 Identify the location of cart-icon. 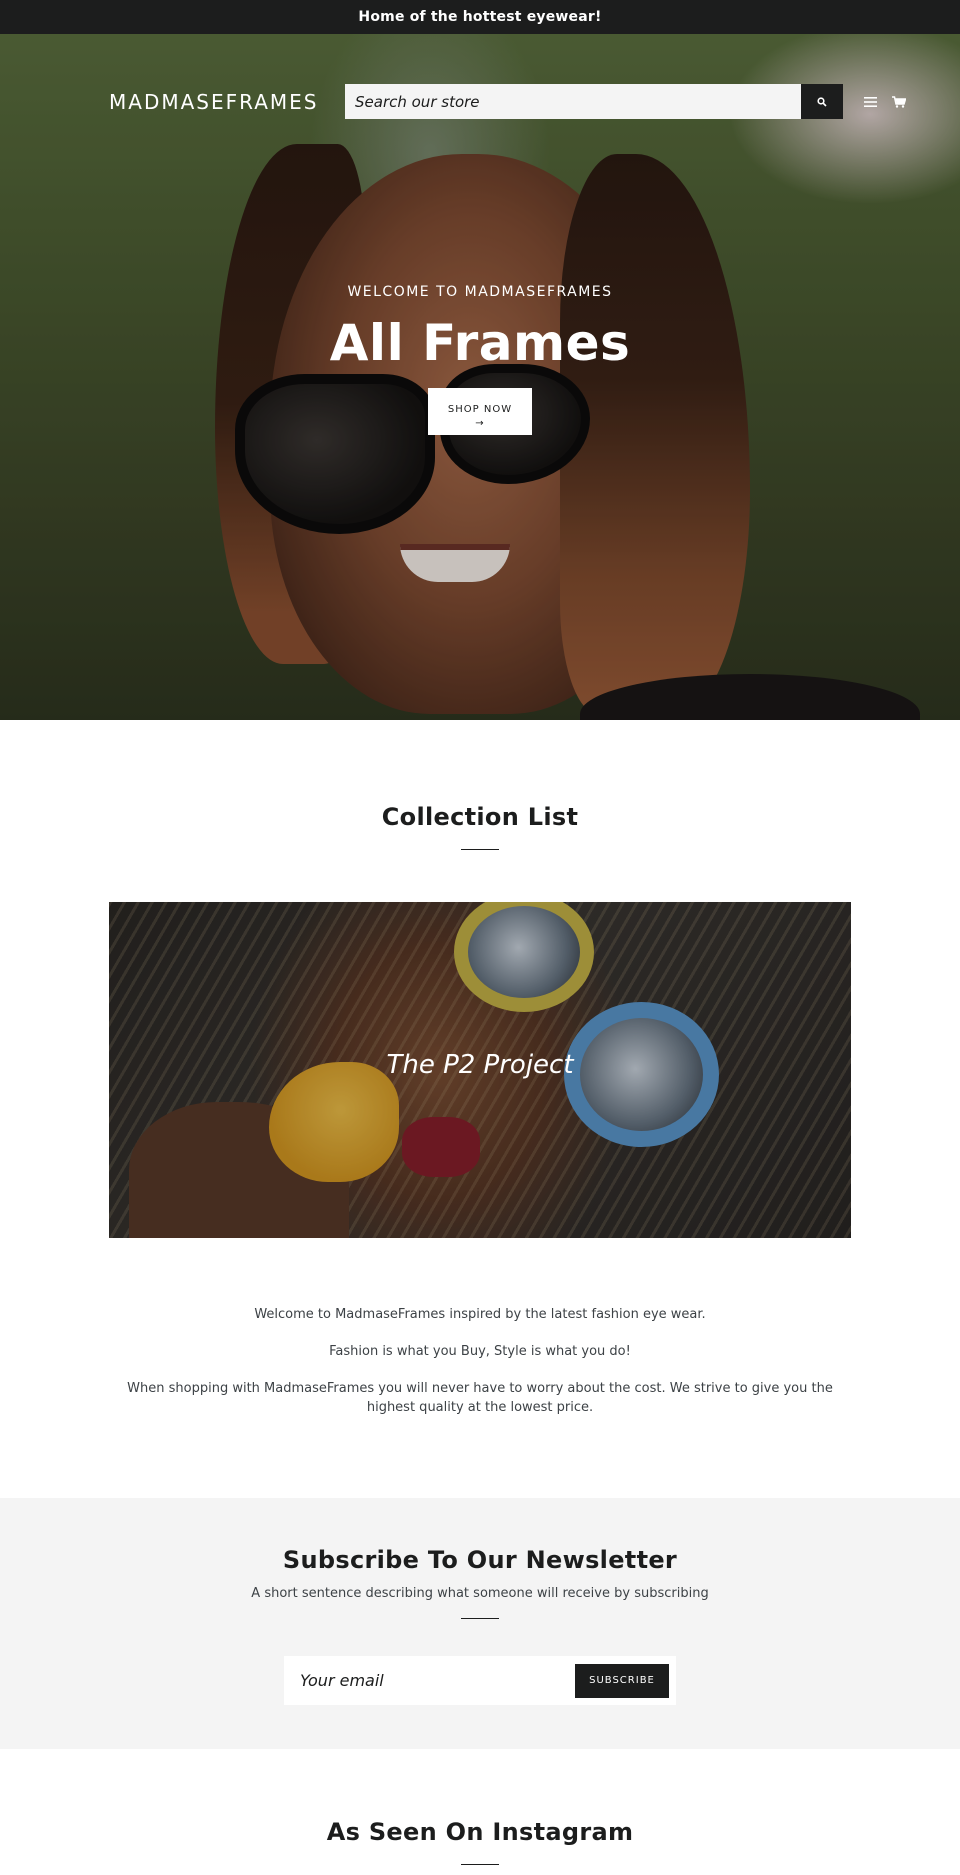
(899, 102).